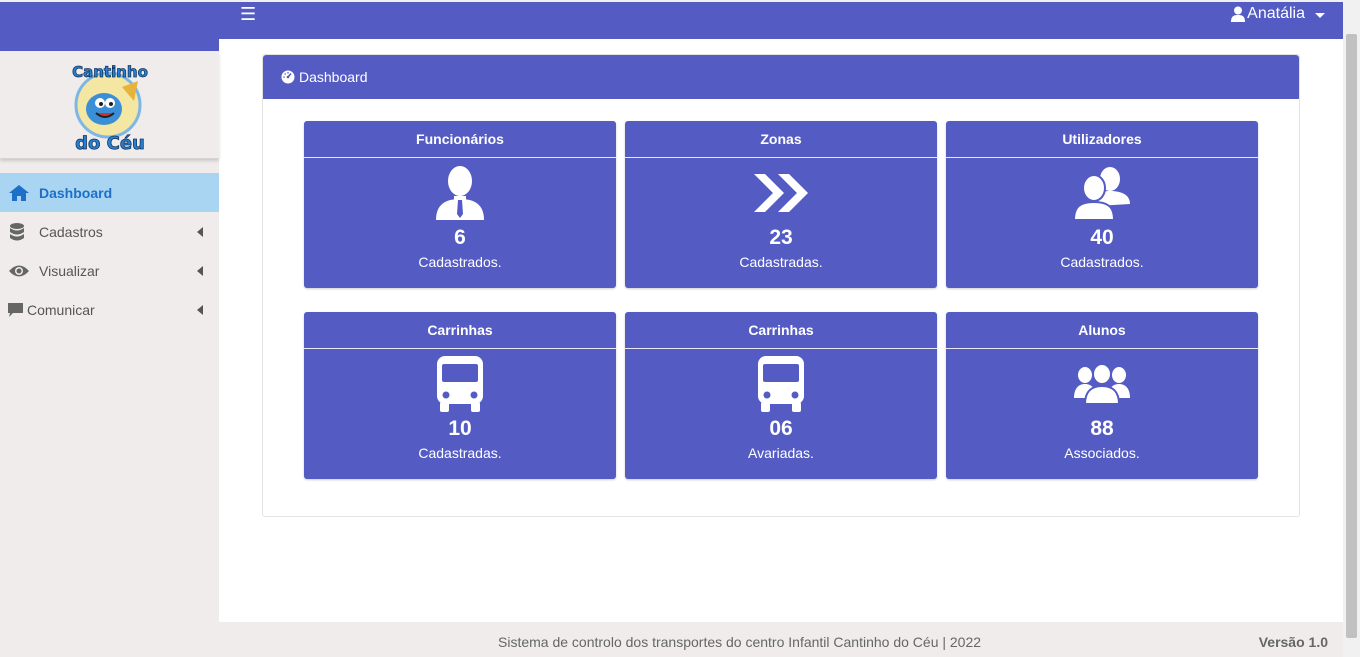  Describe the element at coordinates (1102, 428) in the screenshot. I see `card-value: 88` at that location.